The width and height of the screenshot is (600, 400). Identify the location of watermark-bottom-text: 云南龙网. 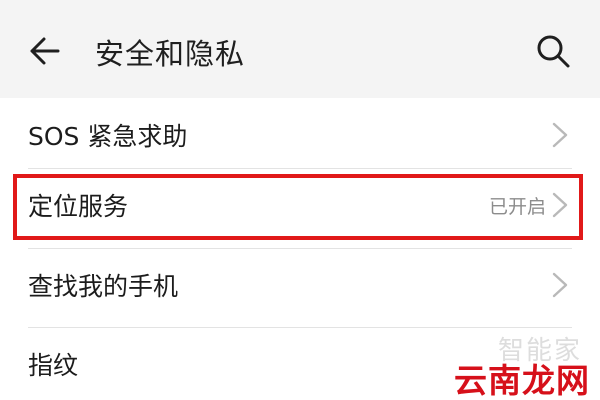
(522, 380).